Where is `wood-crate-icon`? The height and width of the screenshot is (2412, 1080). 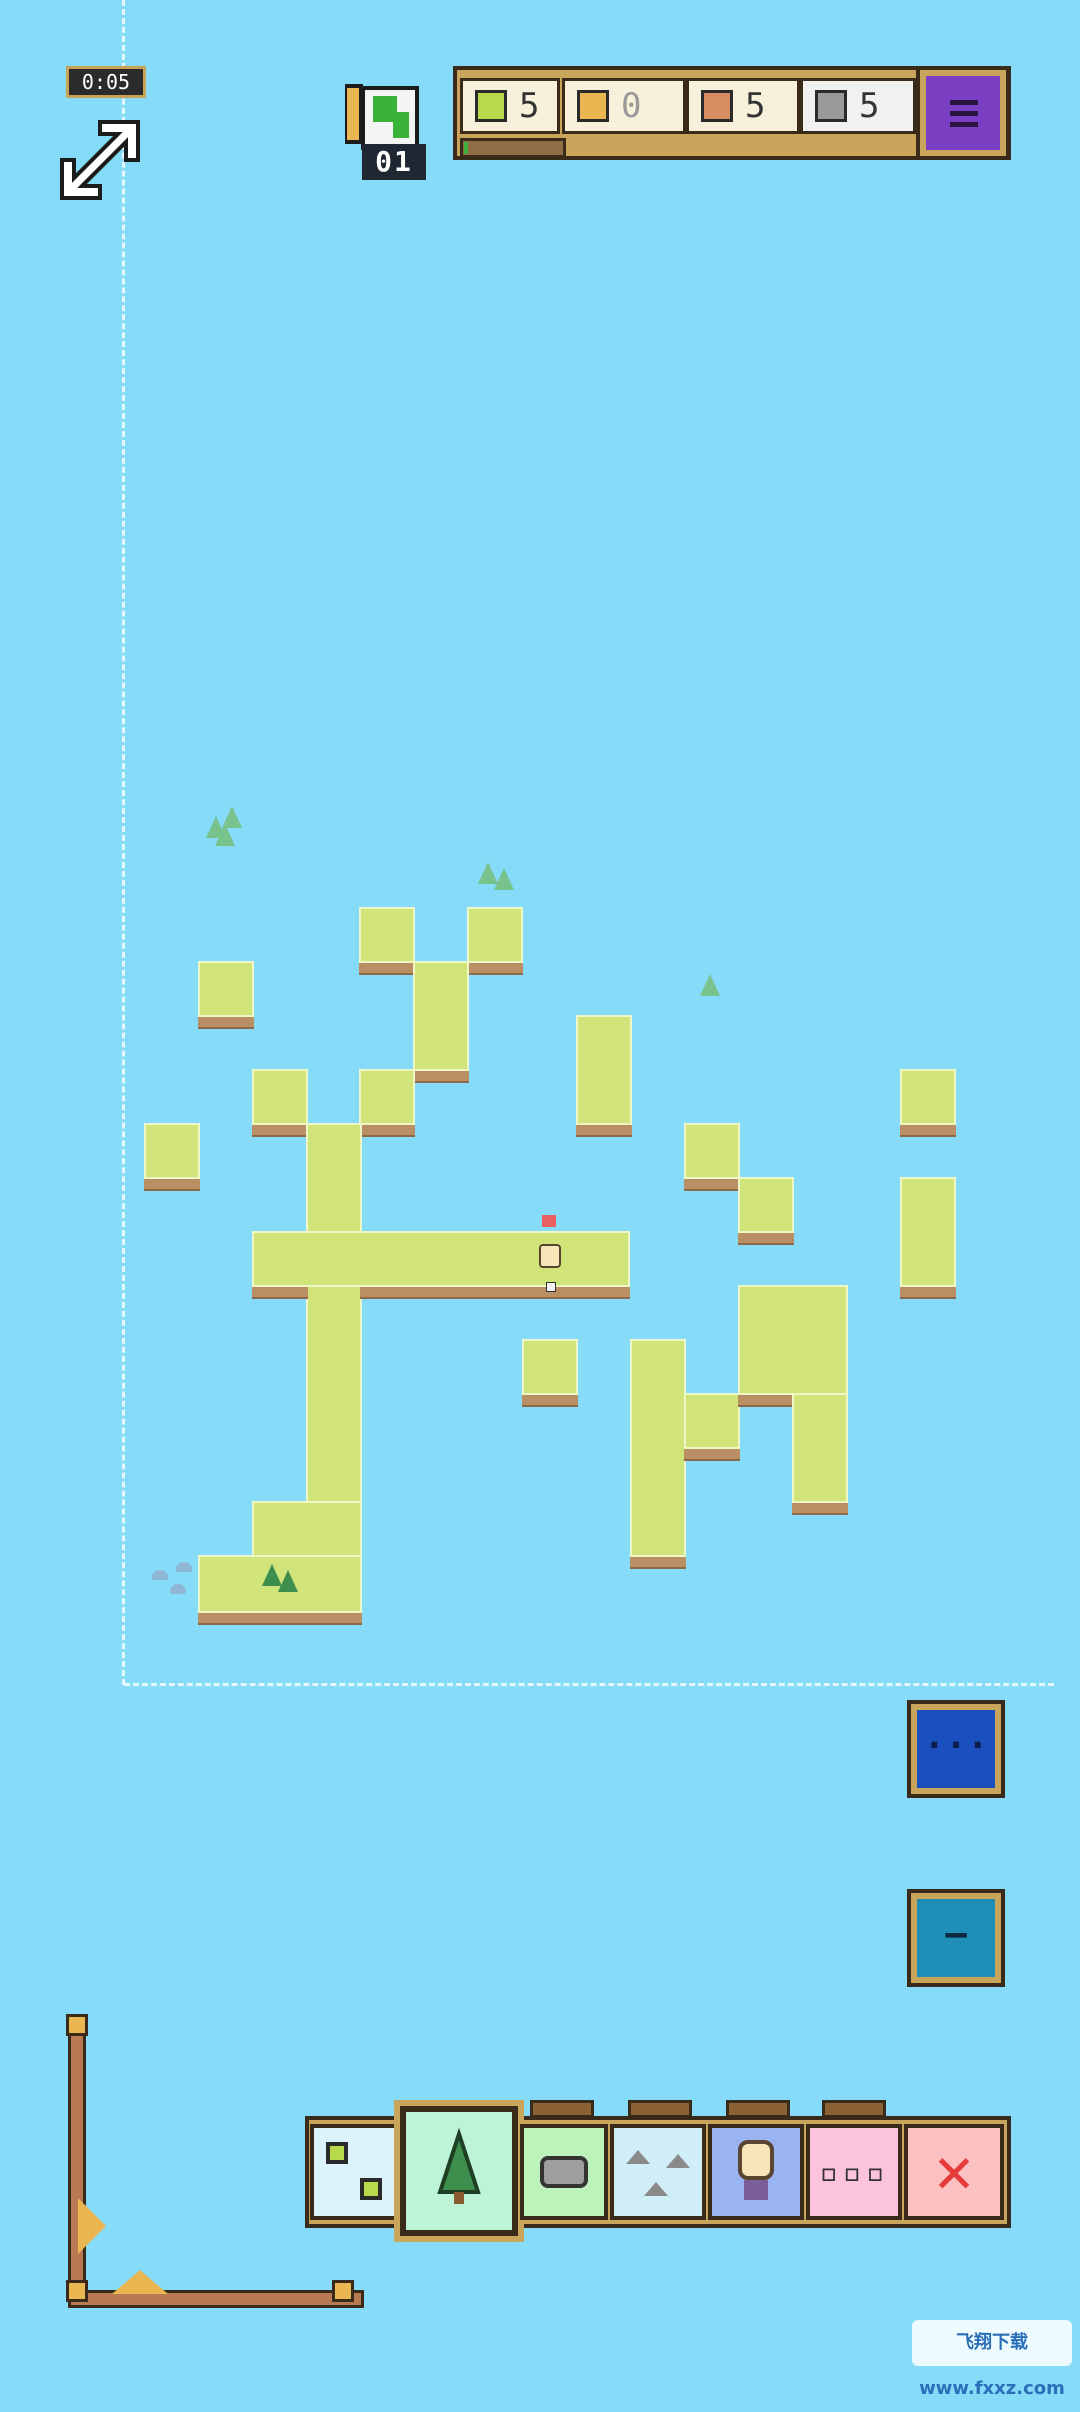 wood-crate-icon is located at coordinates (593, 106).